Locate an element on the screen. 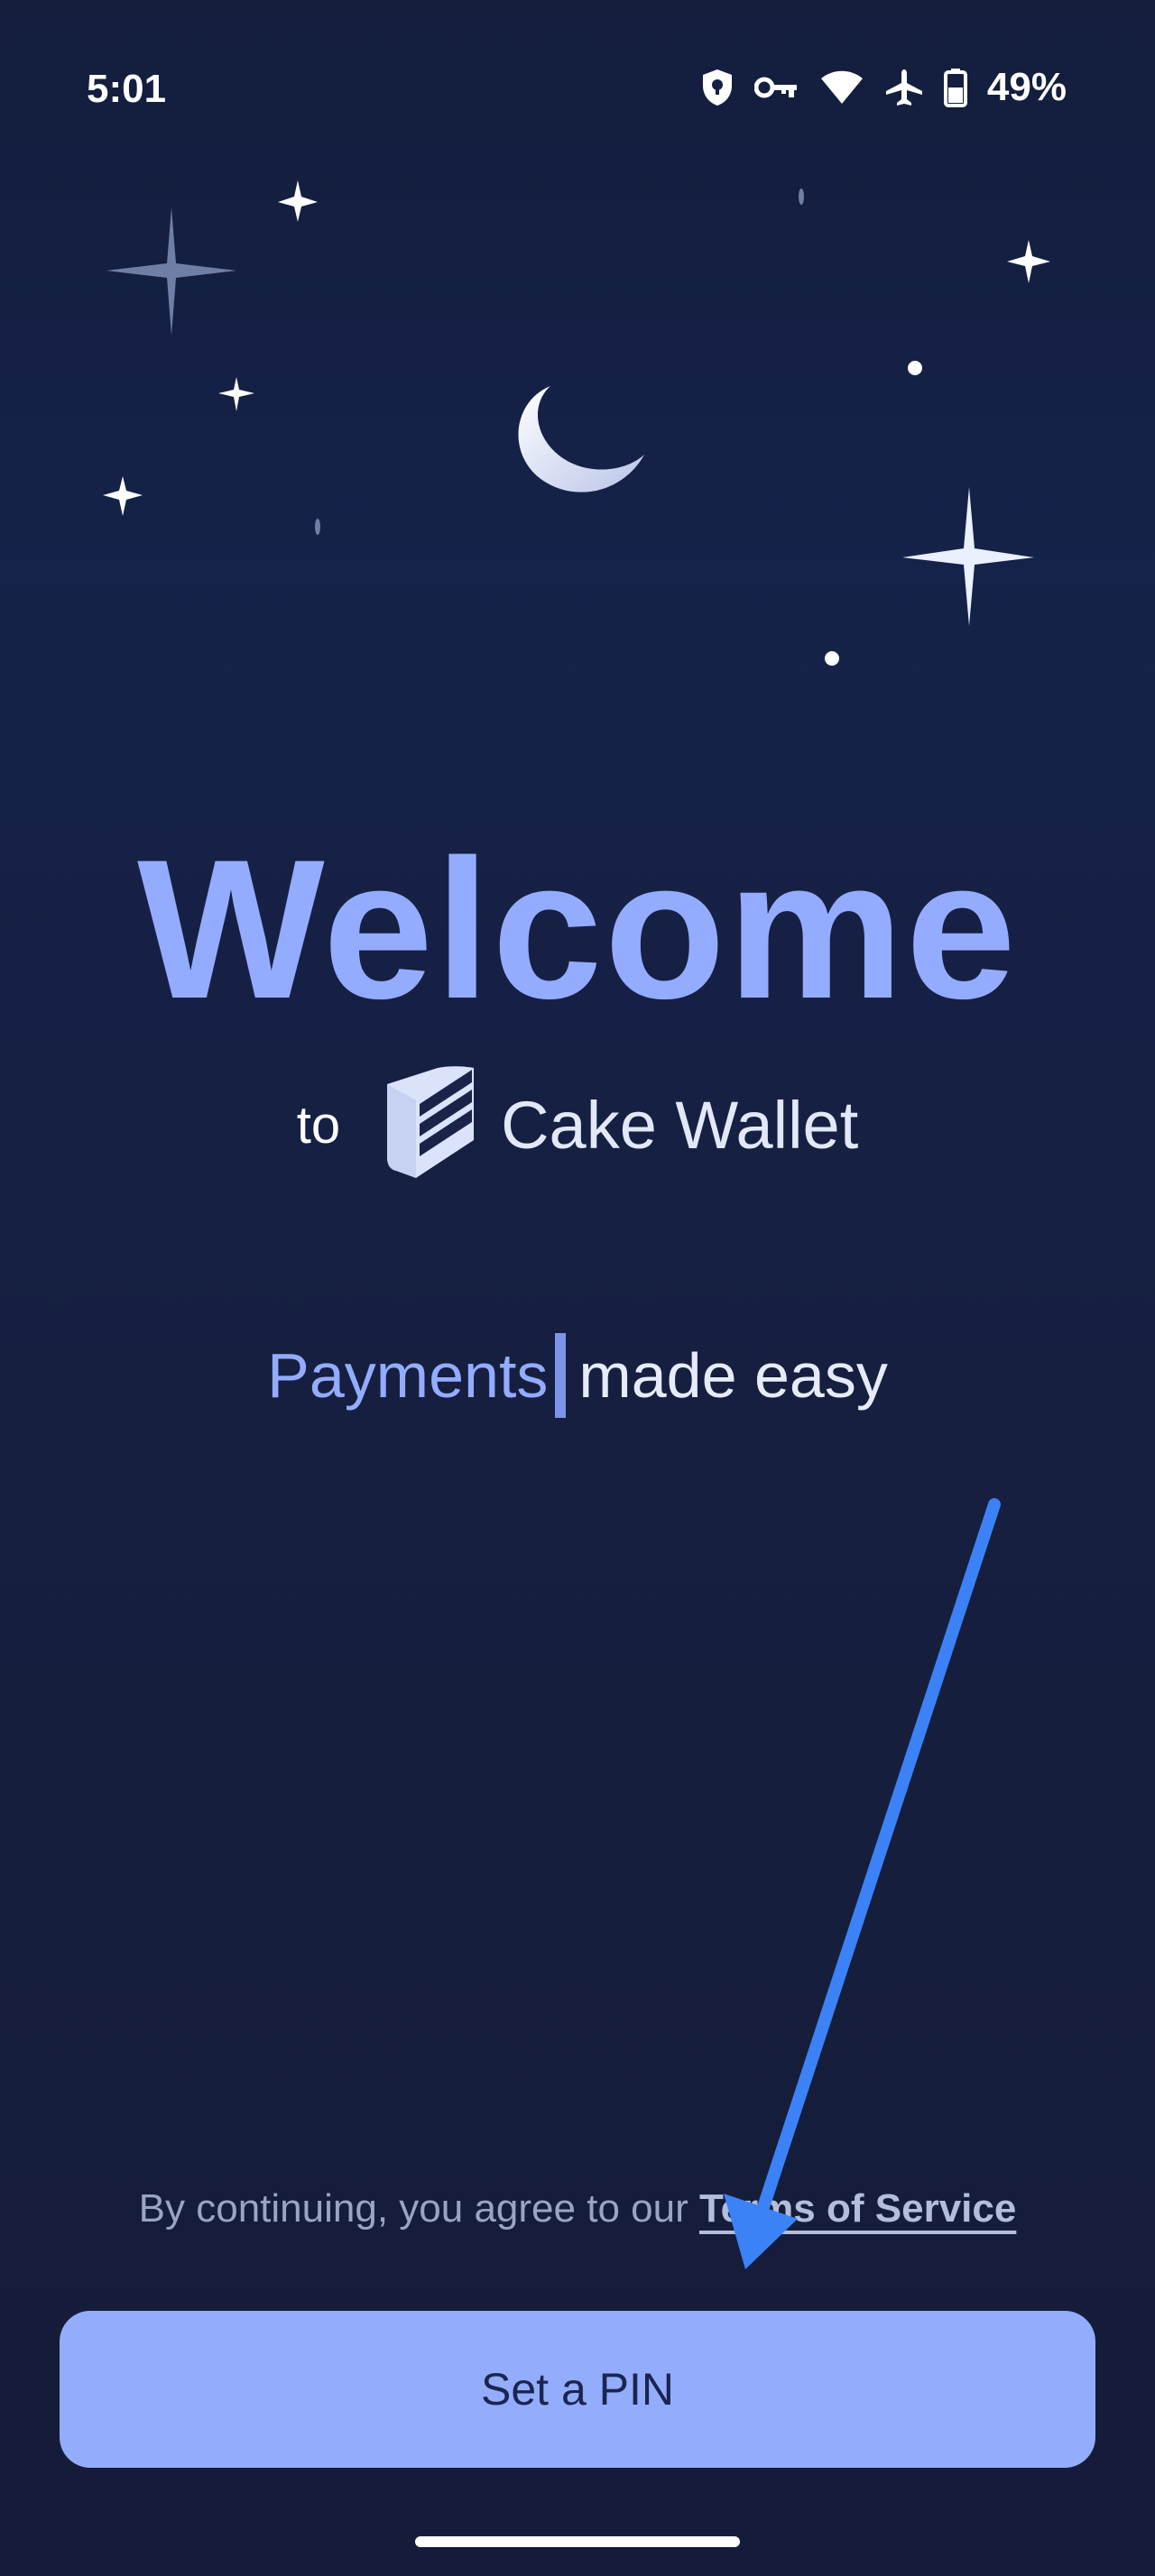 This screenshot has height=2576, width=1155. to-label: to is located at coordinates (318, 1126).